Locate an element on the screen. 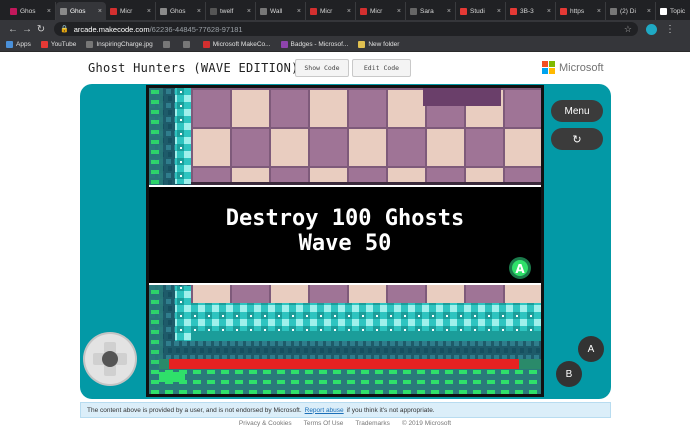 This screenshot has height=431, width=690. lock-icon: 🔒 is located at coordinates (64, 29).